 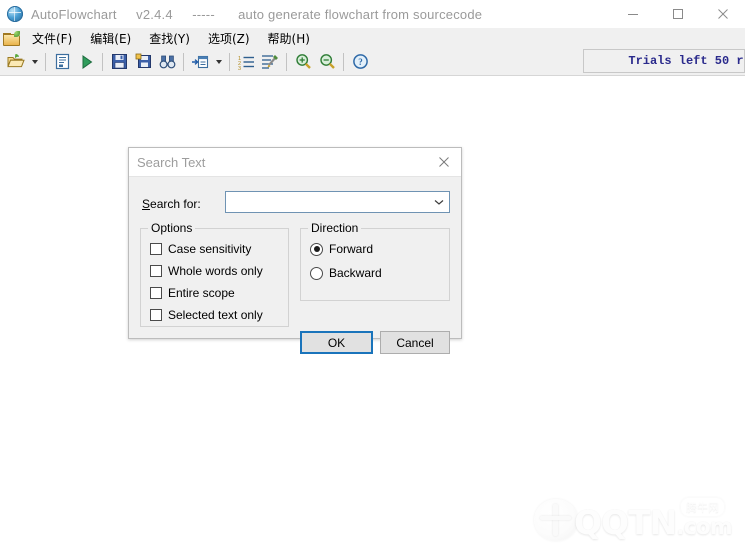 I want to click on menu-help: 帮助(H), so click(x=289, y=38).